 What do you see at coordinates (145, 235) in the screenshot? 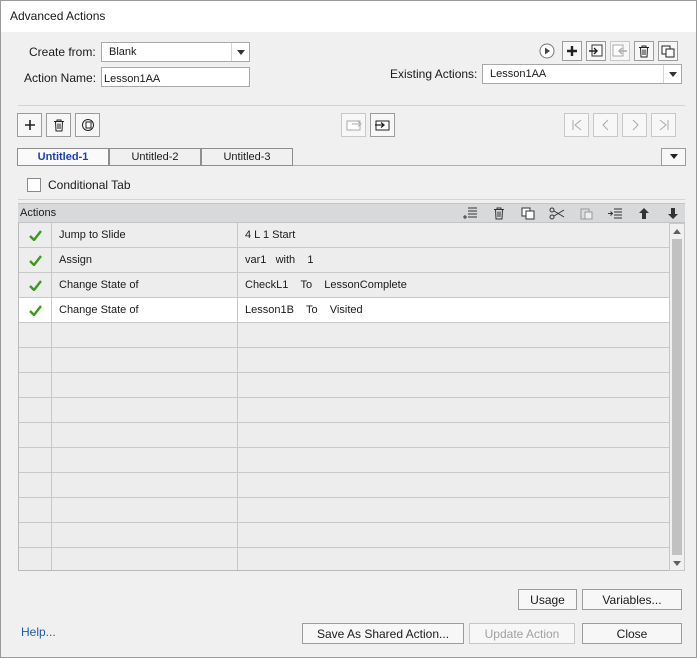
I see `action-cell: Jump to Slide` at bounding box center [145, 235].